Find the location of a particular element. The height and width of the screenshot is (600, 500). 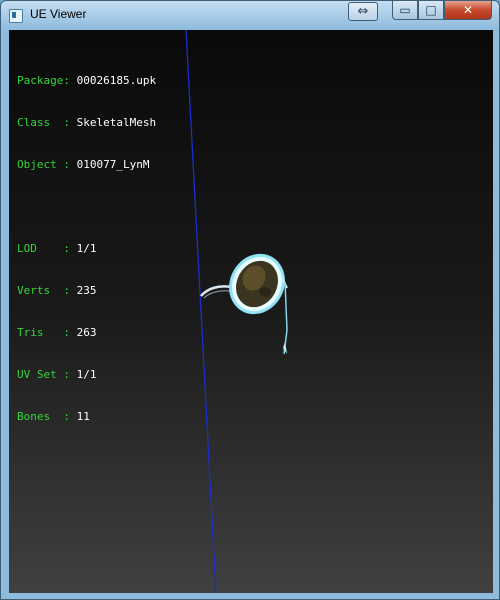

minimize-icon: ▭ is located at coordinates (405, 10).